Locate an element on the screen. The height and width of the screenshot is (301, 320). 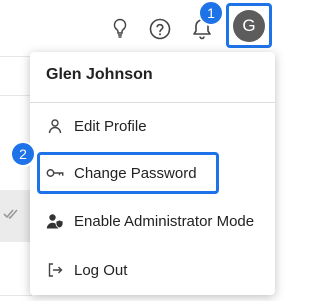
step-badge-1: 1 is located at coordinates (211, 13).